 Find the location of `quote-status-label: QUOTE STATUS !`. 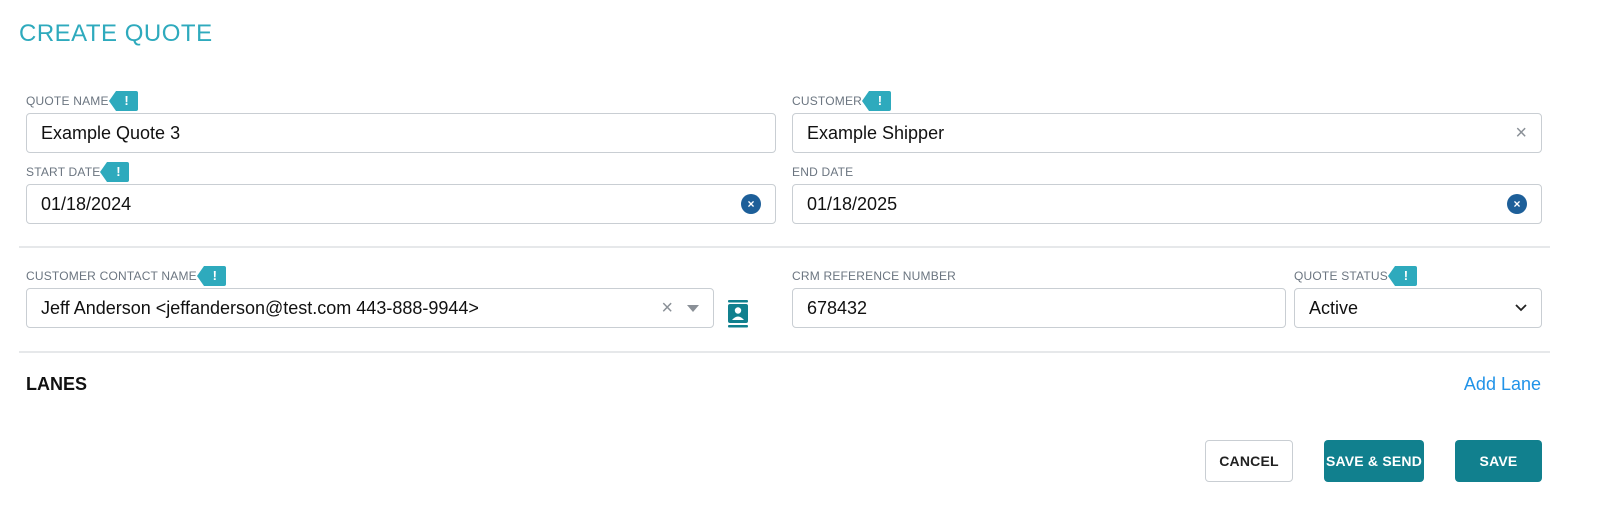

quote-status-label: QUOTE STATUS ! is located at coordinates (1355, 276).